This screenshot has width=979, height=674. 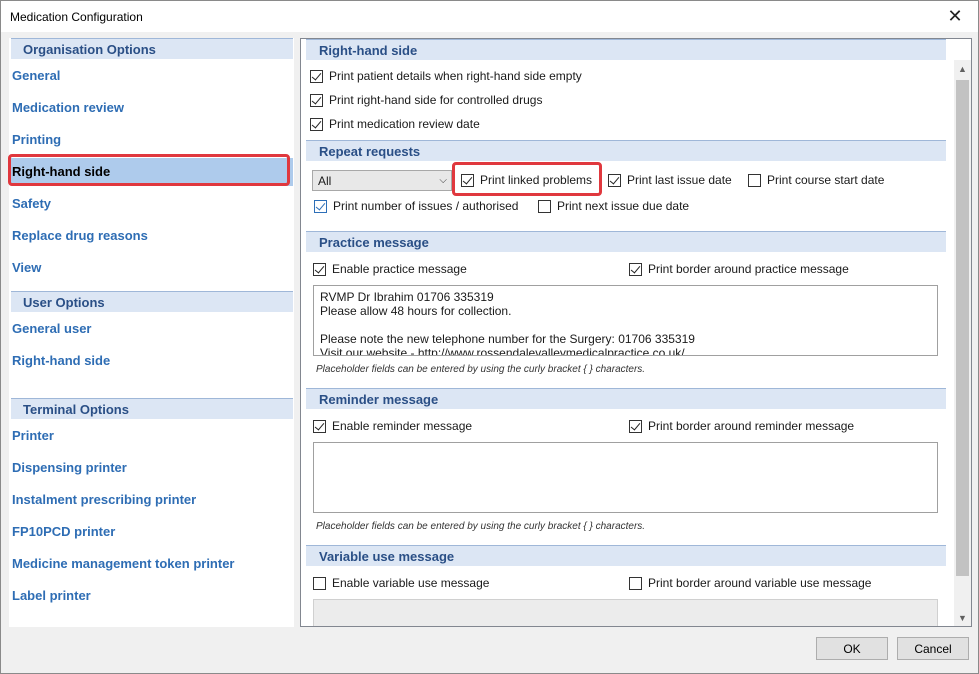 I want to click on print-border-practice-message-checkbox: Print border around practice message, so click(x=739, y=269).